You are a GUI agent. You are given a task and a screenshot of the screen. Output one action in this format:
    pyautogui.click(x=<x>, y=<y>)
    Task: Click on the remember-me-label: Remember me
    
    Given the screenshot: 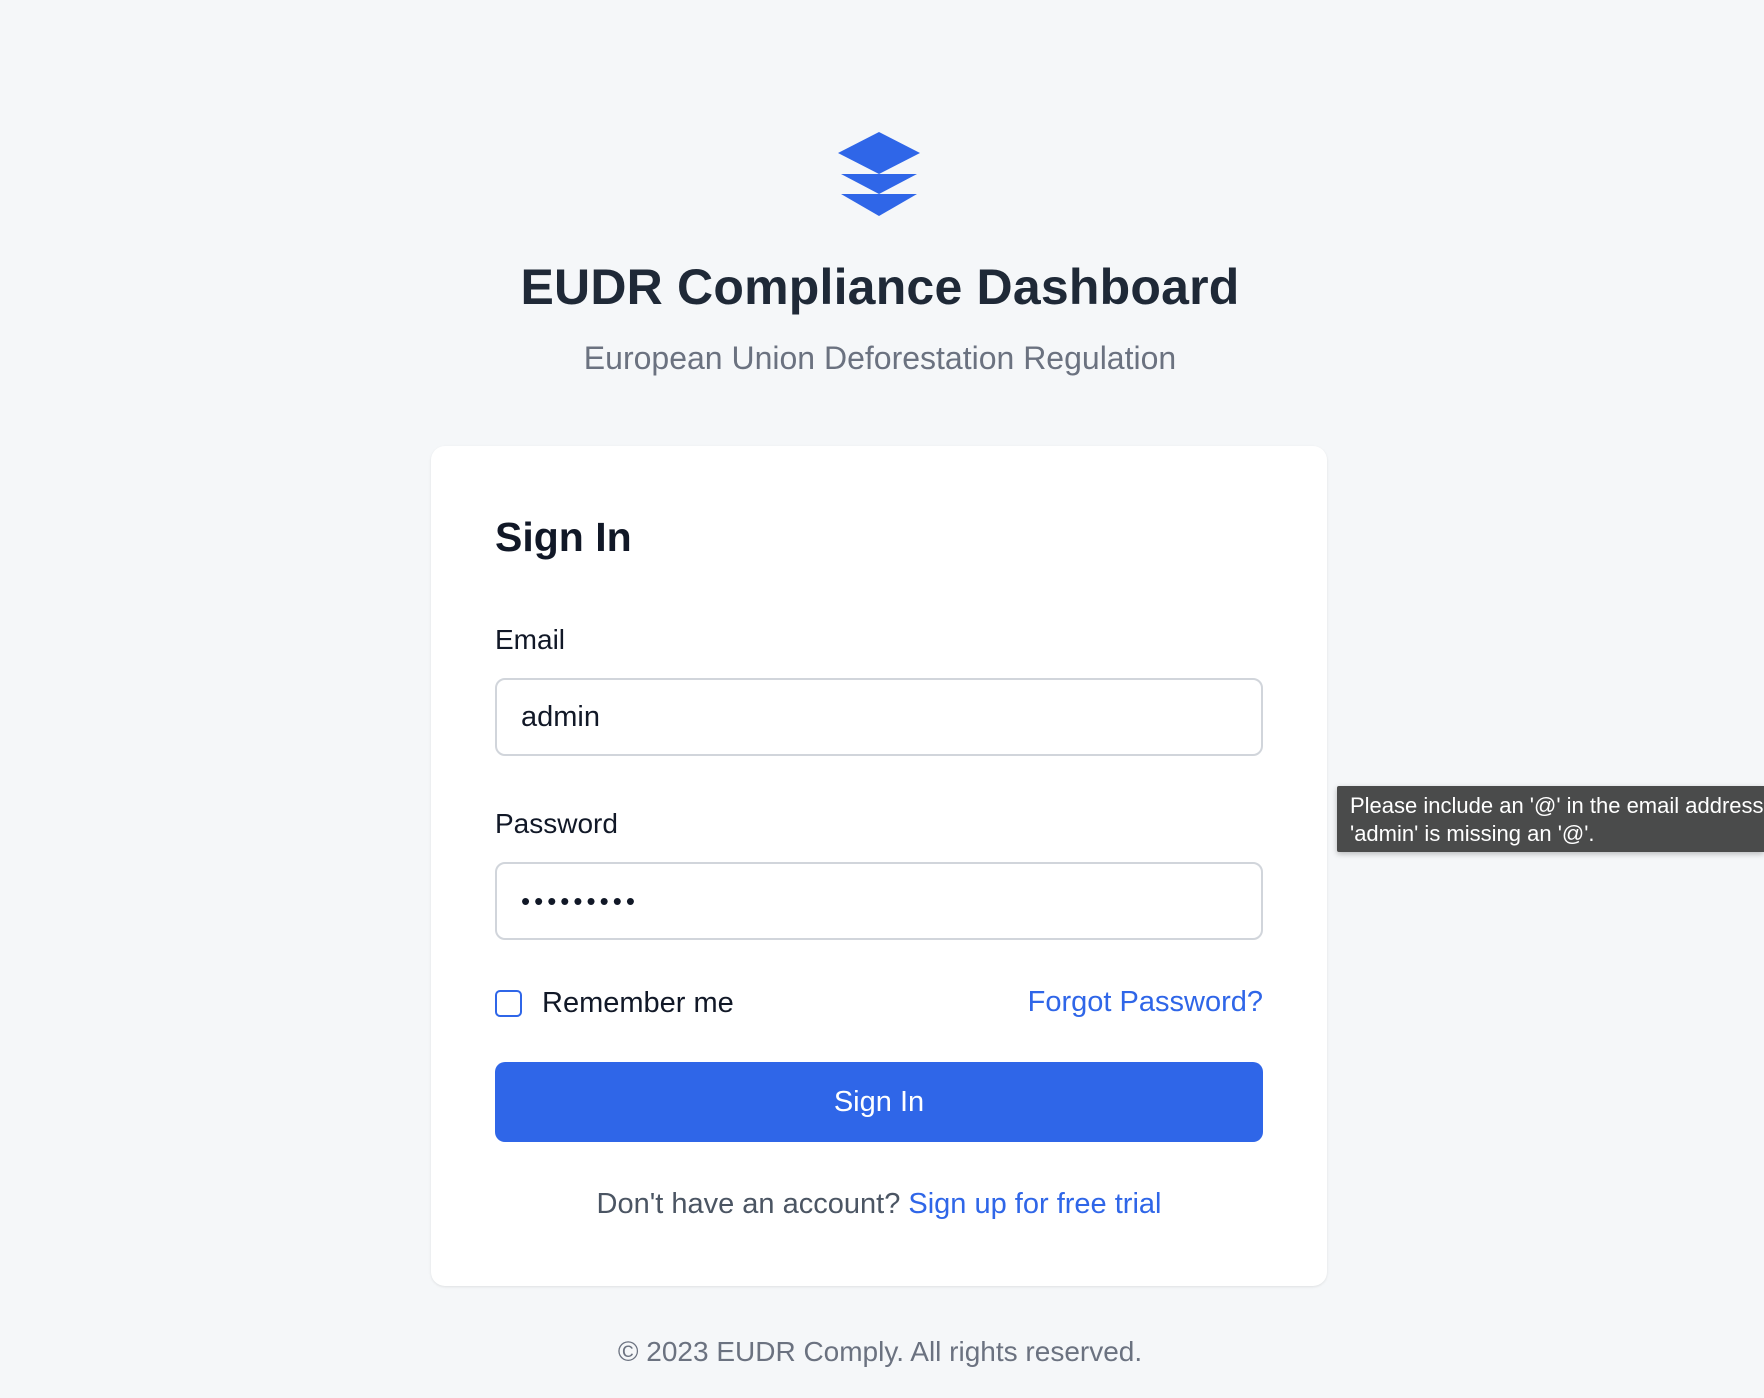 What is the action you would take?
    pyautogui.click(x=638, y=1003)
    